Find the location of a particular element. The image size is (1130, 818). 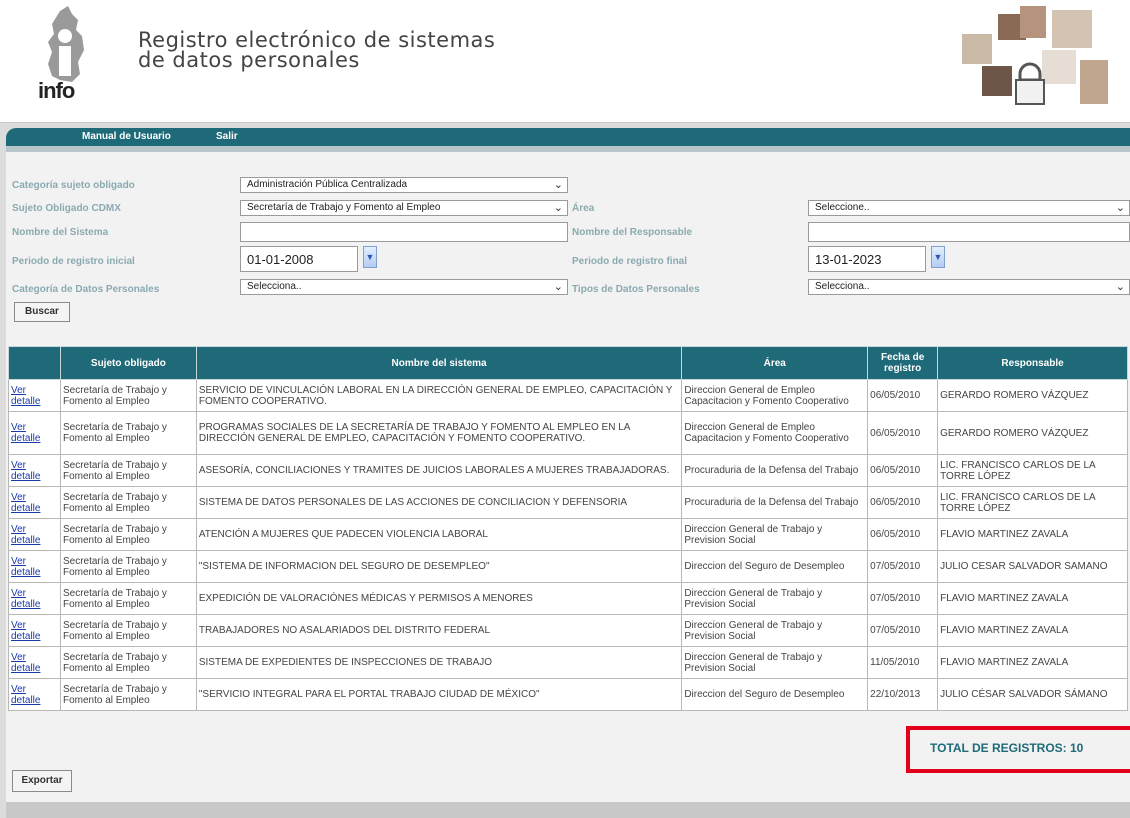

cell-responsable: JULIO CESAR SALVADOR SAMANO is located at coordinates (1032, 566).